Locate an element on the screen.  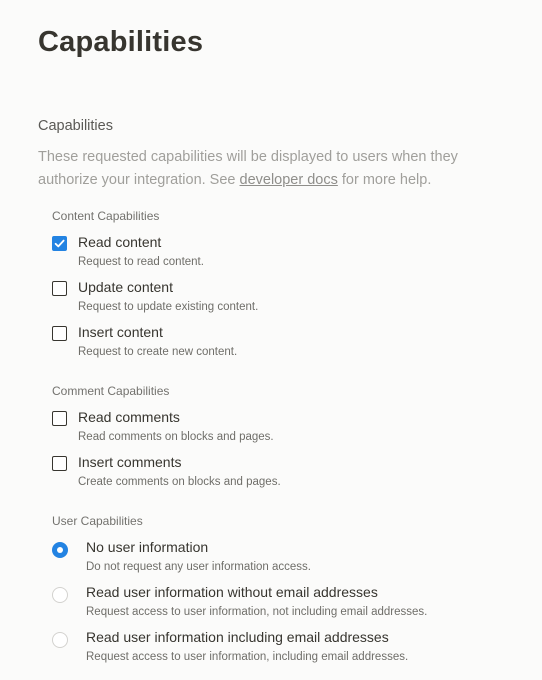
no-user-information-radio is located at coordinates (60, 550).